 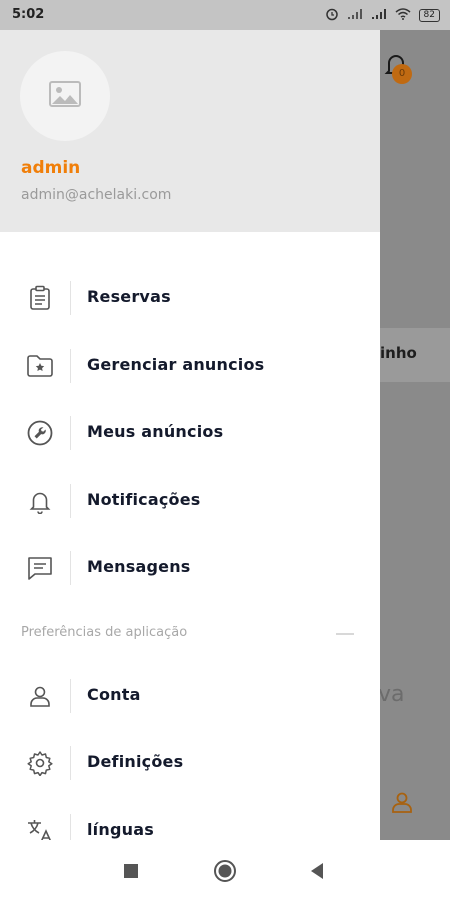 I want to click on recents-icon, so click(x=131, y=871).